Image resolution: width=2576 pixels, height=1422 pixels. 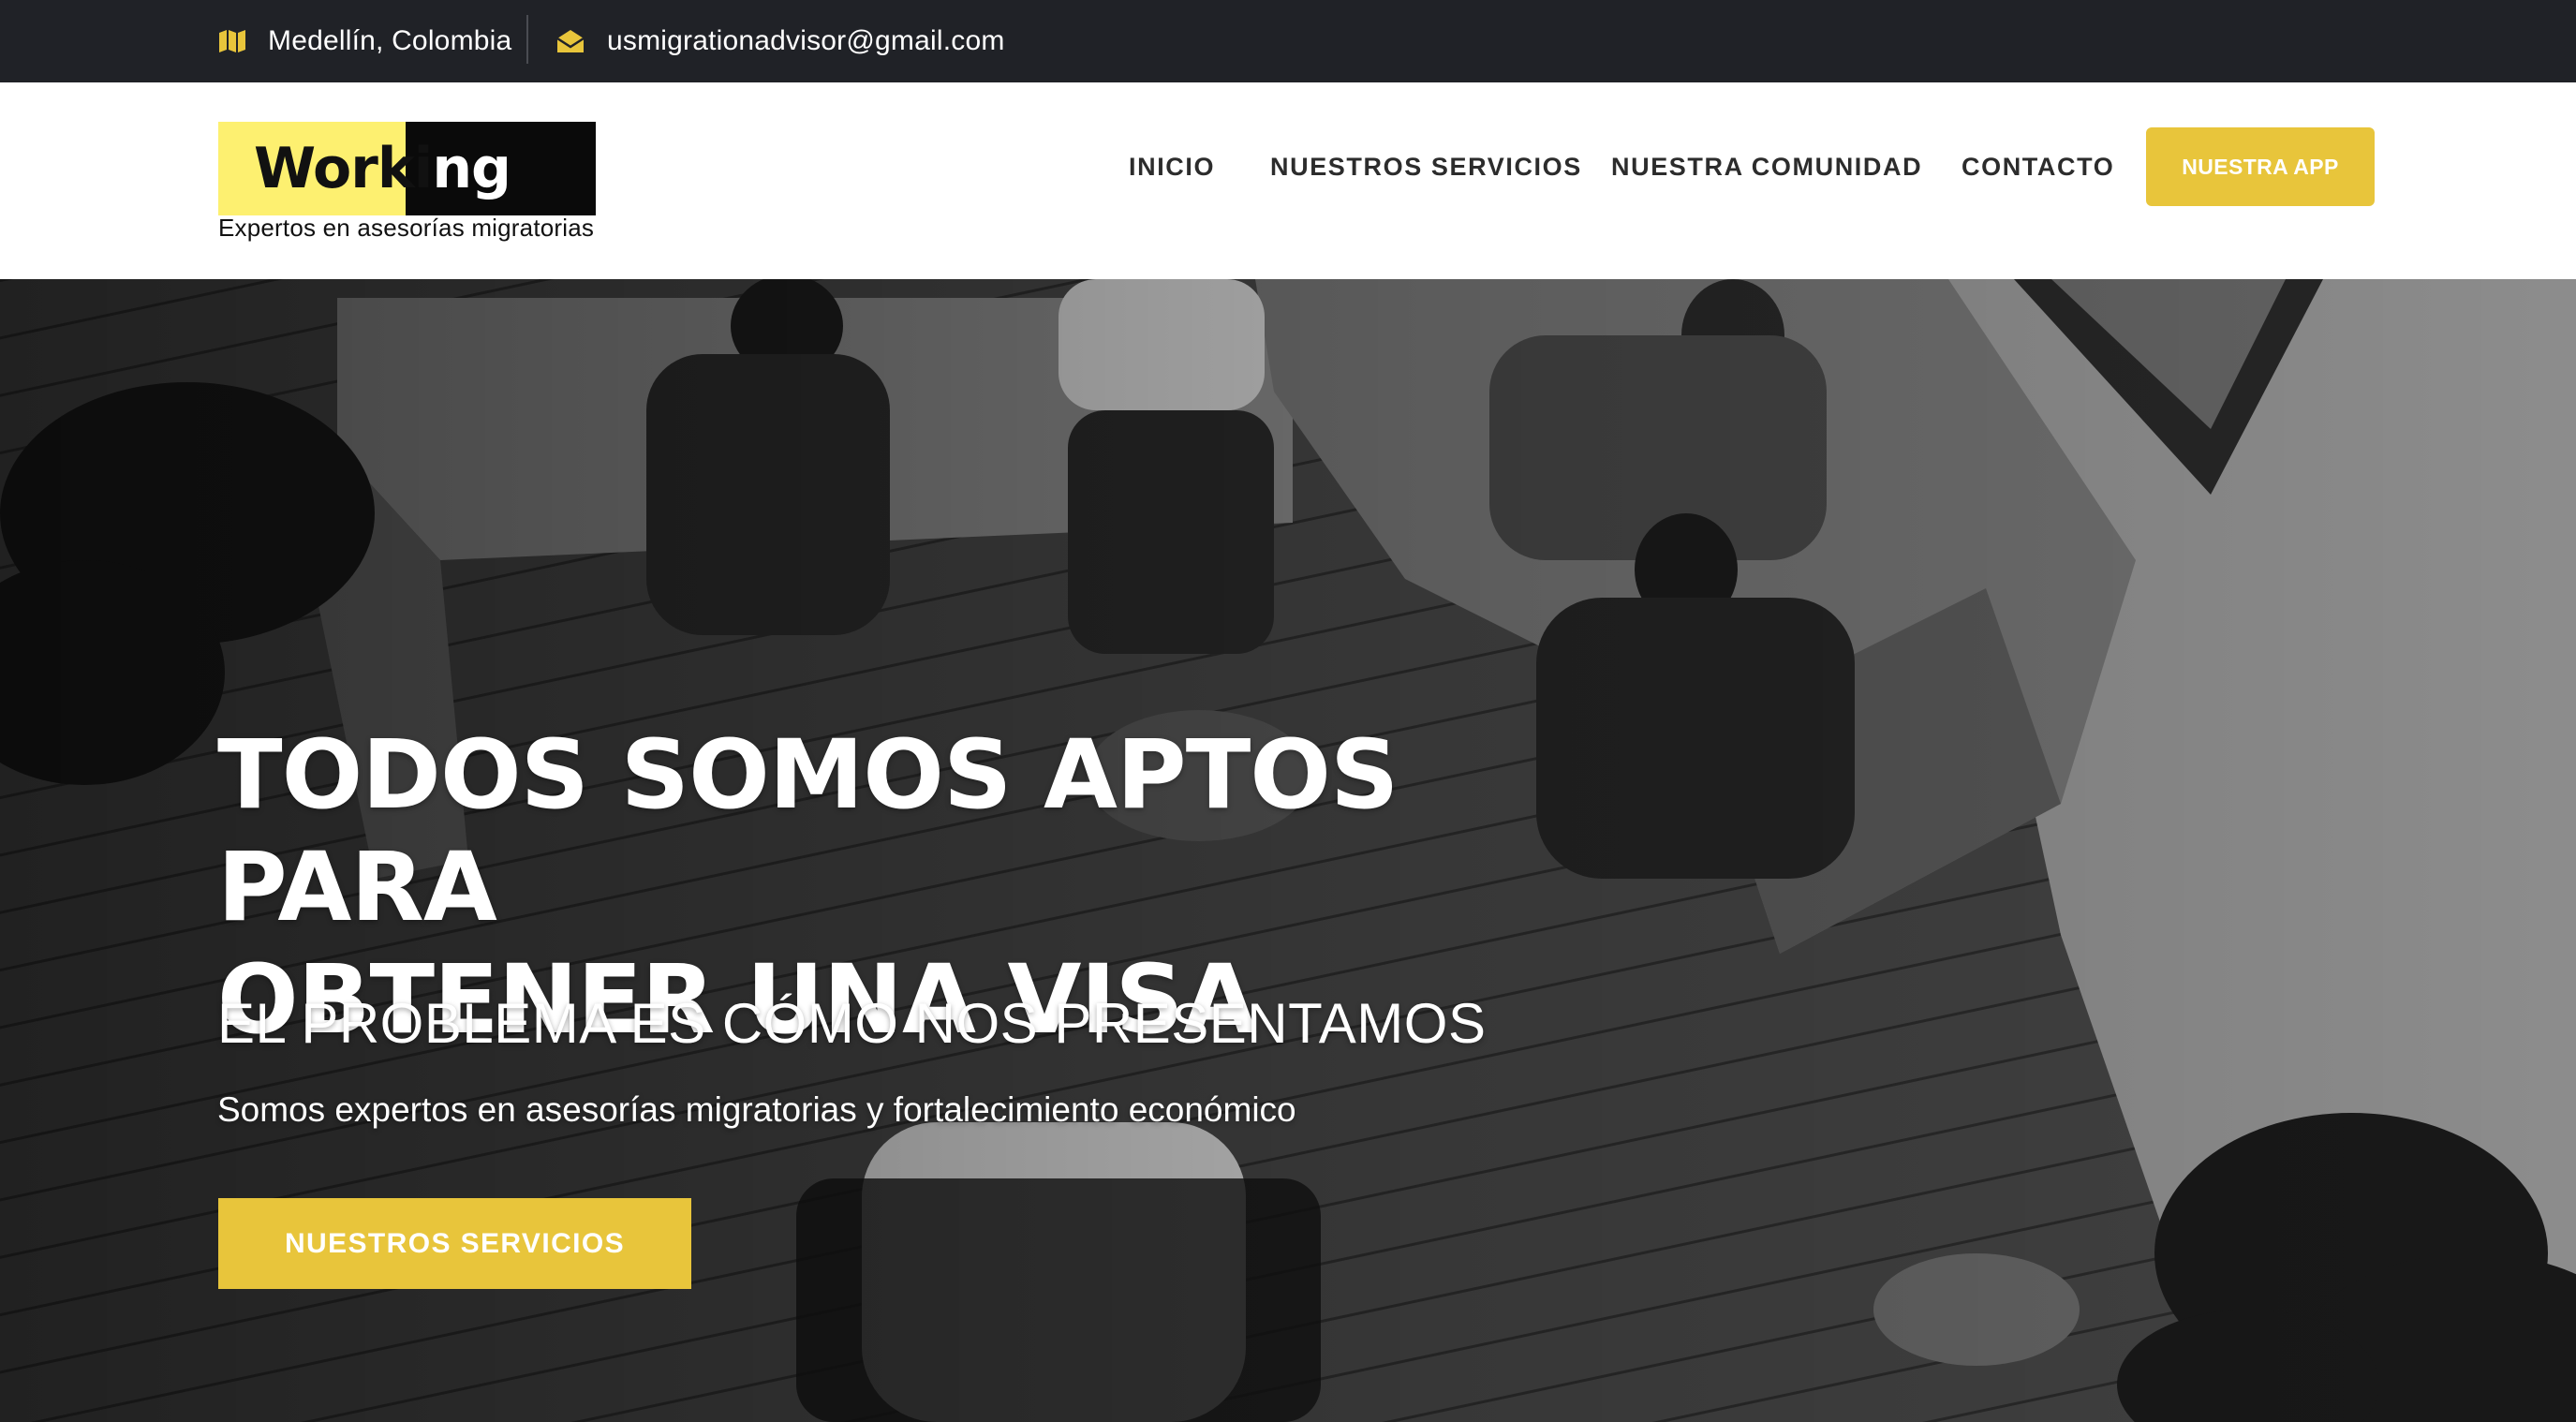 I want to click on nav-item-label: NUESTRA COMUNIDAD, so click(x=1767, y=167).